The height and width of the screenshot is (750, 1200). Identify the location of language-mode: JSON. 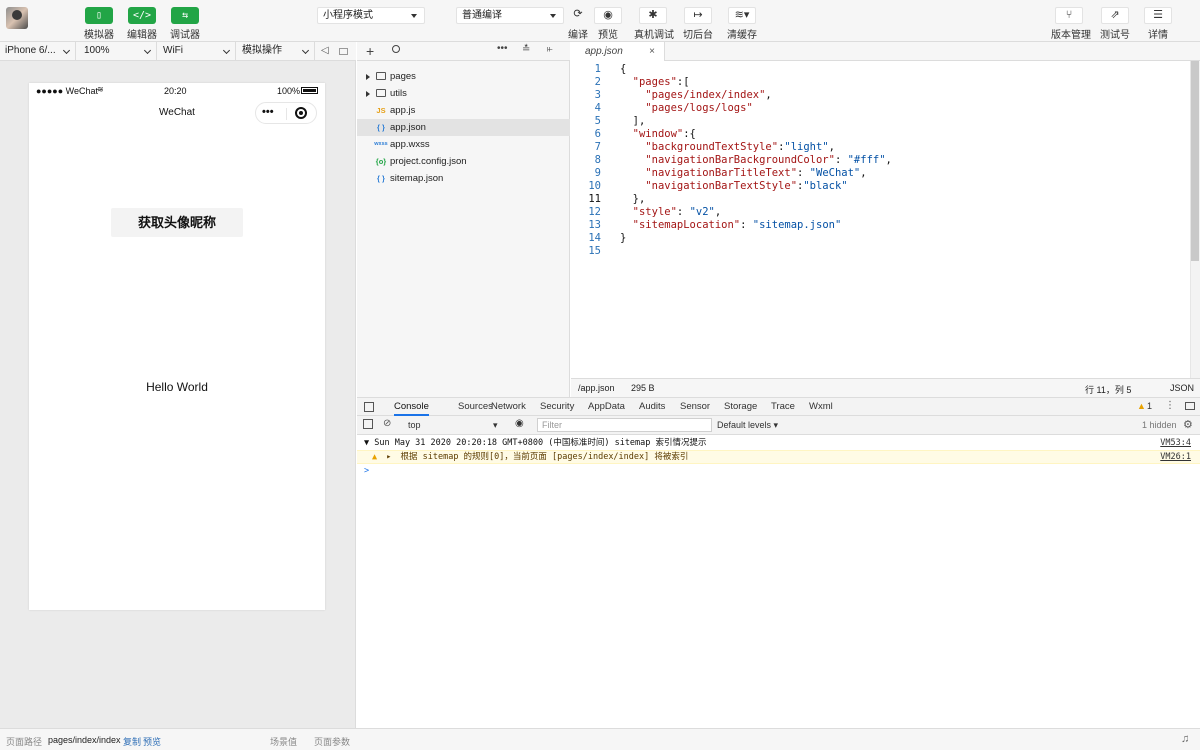
(1182, 388).